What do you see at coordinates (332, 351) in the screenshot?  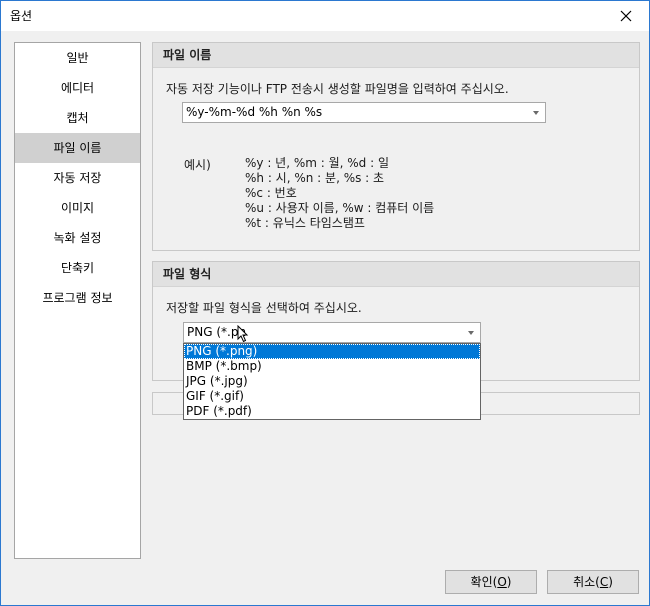 I see `format-option-png: PNG (*.png)` at bounding box center [332, 351].